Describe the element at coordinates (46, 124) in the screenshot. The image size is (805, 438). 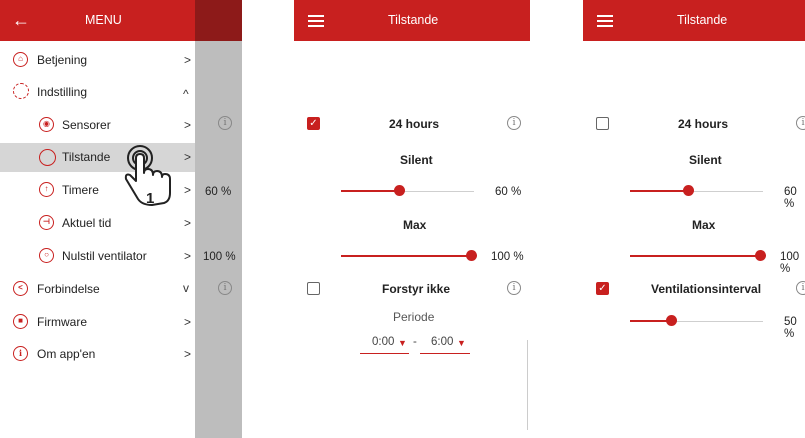
I see `sensor-icon: ◉` at that location.